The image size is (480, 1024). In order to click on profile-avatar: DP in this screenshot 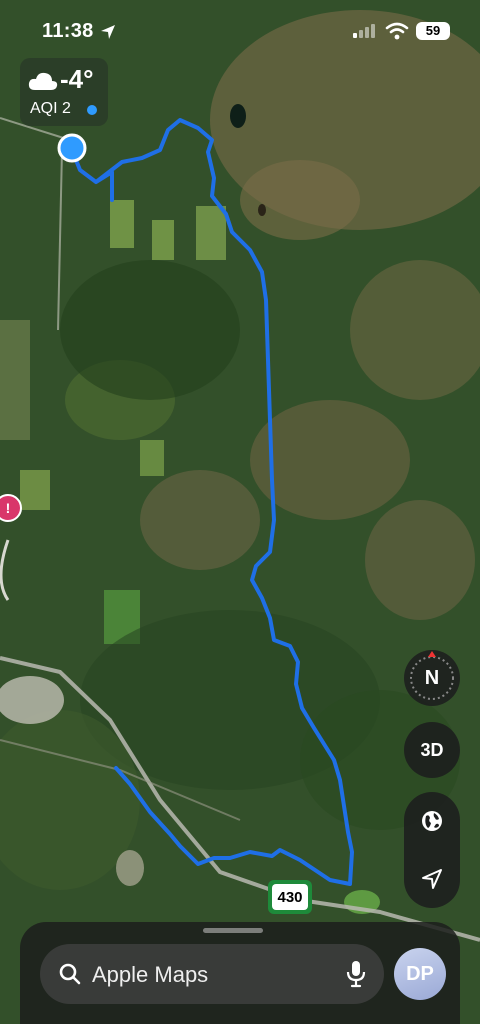, I will do `click(420, 974)`.